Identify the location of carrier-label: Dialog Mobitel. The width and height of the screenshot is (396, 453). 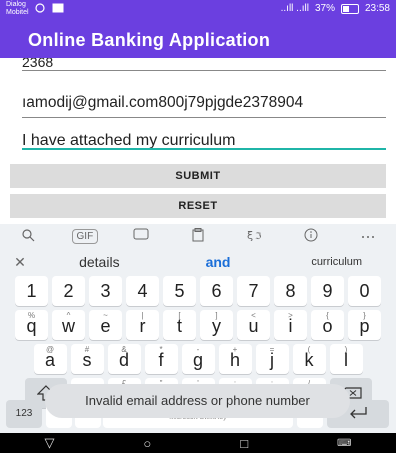
(17, 9).